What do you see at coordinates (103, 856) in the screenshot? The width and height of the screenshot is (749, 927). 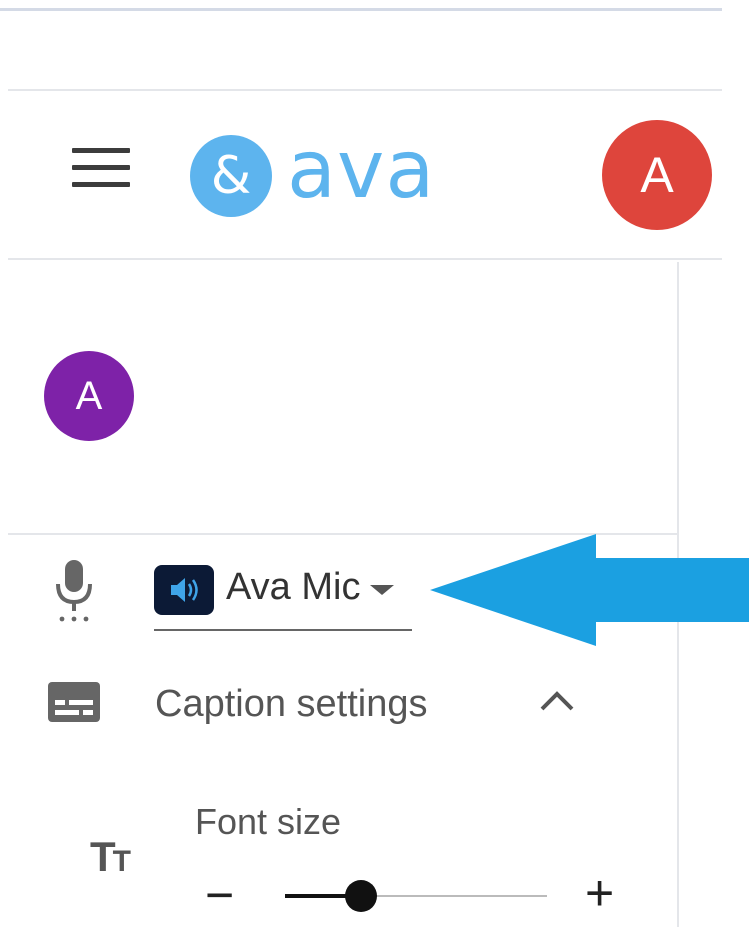 I see `text-size-icon-large-t: T` at bounding box center [103, 856].